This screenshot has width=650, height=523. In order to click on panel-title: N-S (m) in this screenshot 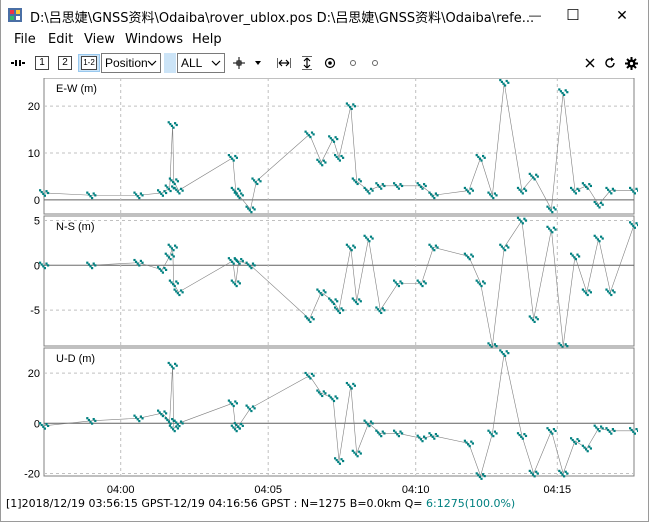, I will do `click(75, 227)`.